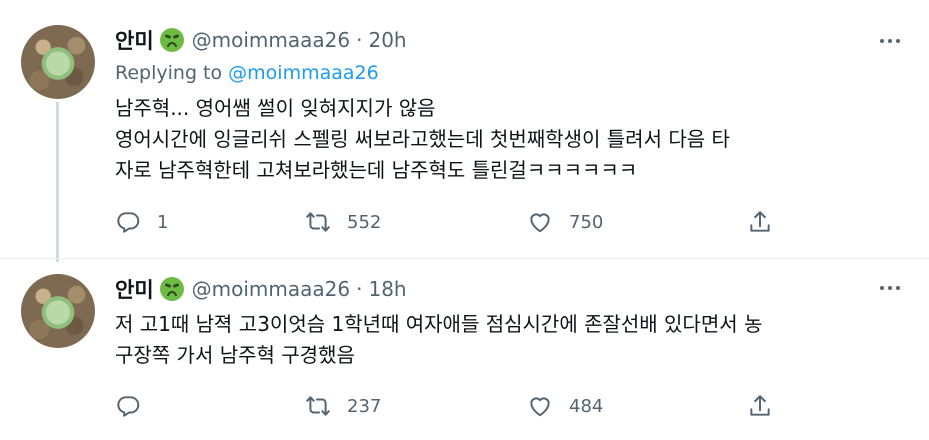 This screenshot has height=440, width=929. I want to click on tweet-header: 안미 @moimmaaa26 · 20h, so click(261, 40).